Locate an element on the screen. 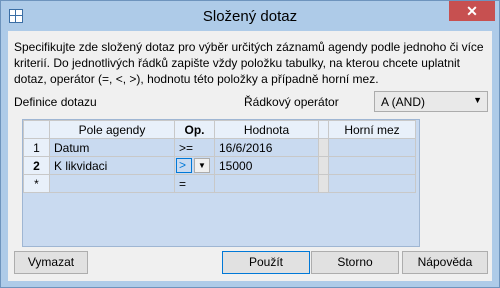  operator-select: A (AND) ▼ is located at coordinates (431, 101).